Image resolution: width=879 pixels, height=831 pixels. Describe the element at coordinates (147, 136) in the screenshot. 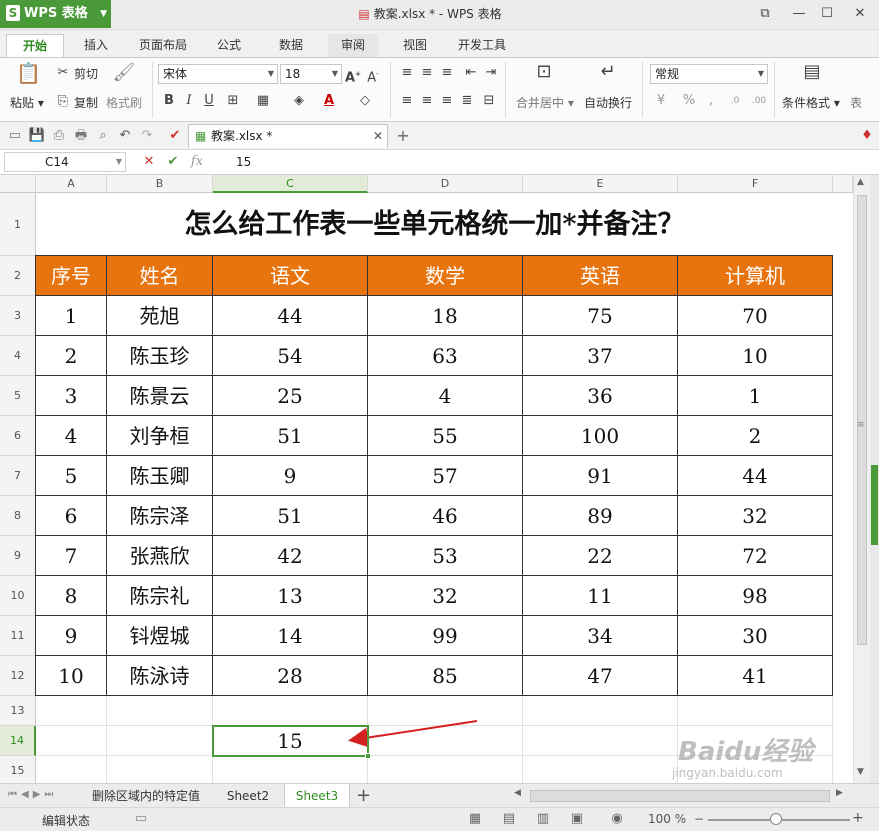

I see `redo-icon: ↷` at that location.